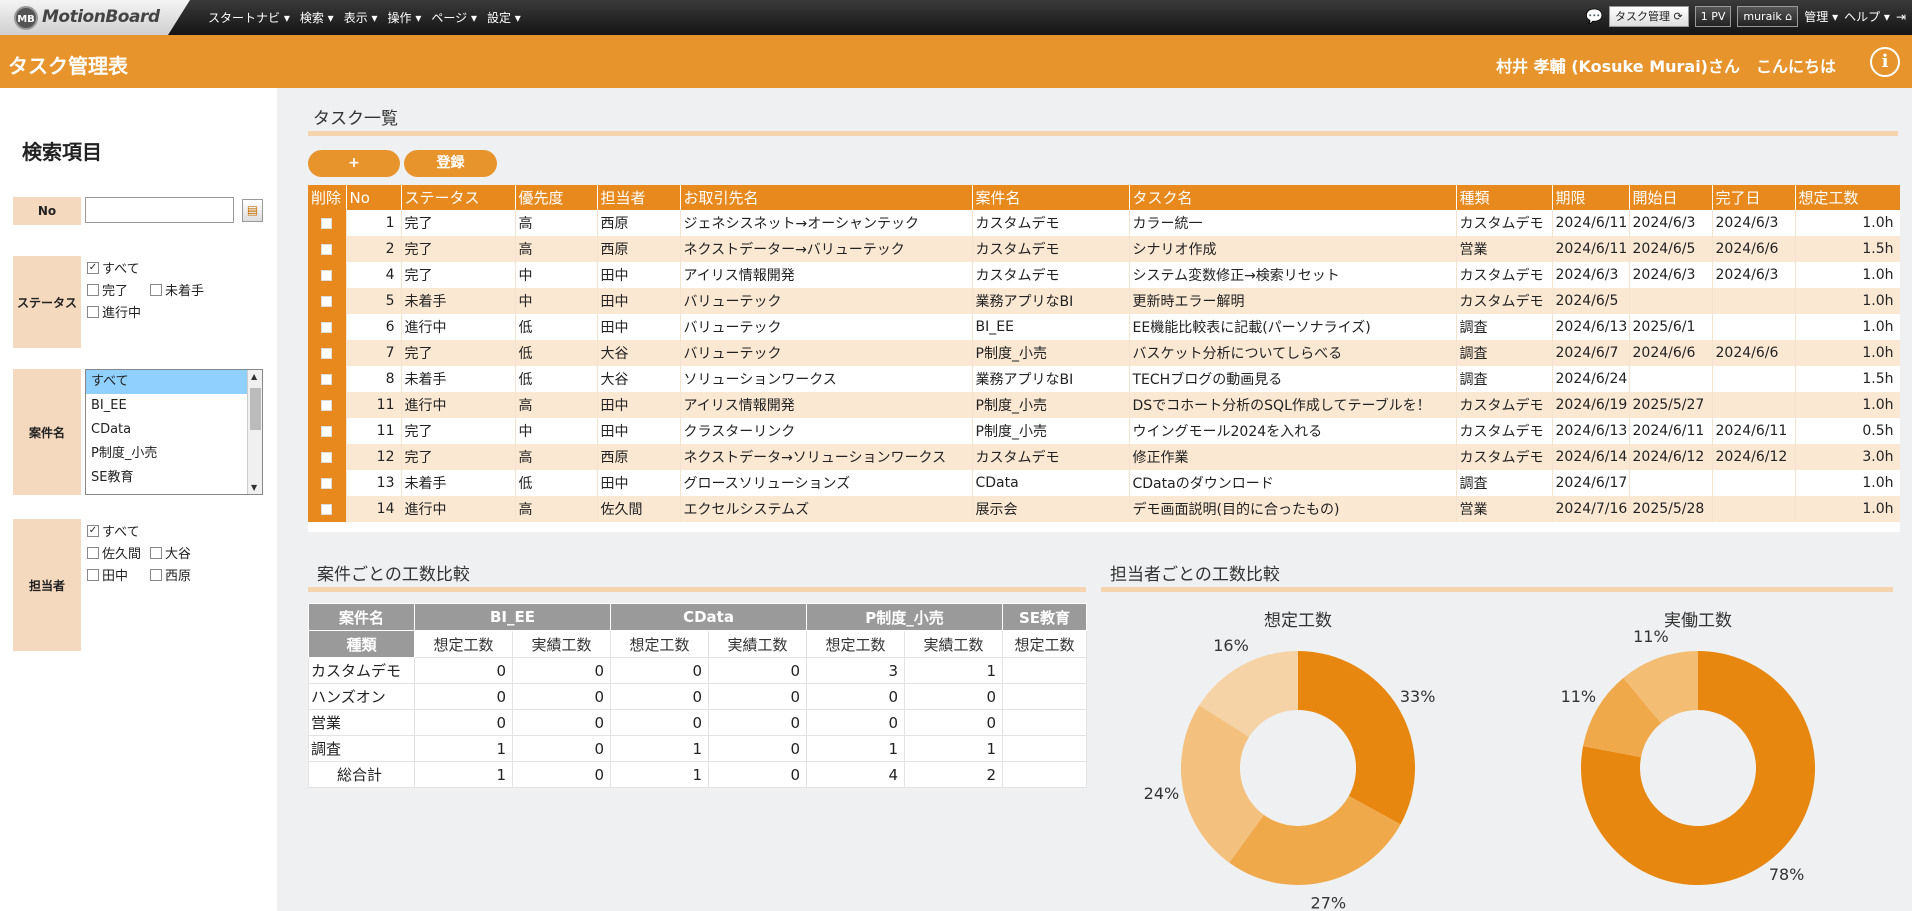  What do you see at coordinates (1671, 197) in the screenshot?
I see `column-header: 開始日` at bounding box center [1671, 197].